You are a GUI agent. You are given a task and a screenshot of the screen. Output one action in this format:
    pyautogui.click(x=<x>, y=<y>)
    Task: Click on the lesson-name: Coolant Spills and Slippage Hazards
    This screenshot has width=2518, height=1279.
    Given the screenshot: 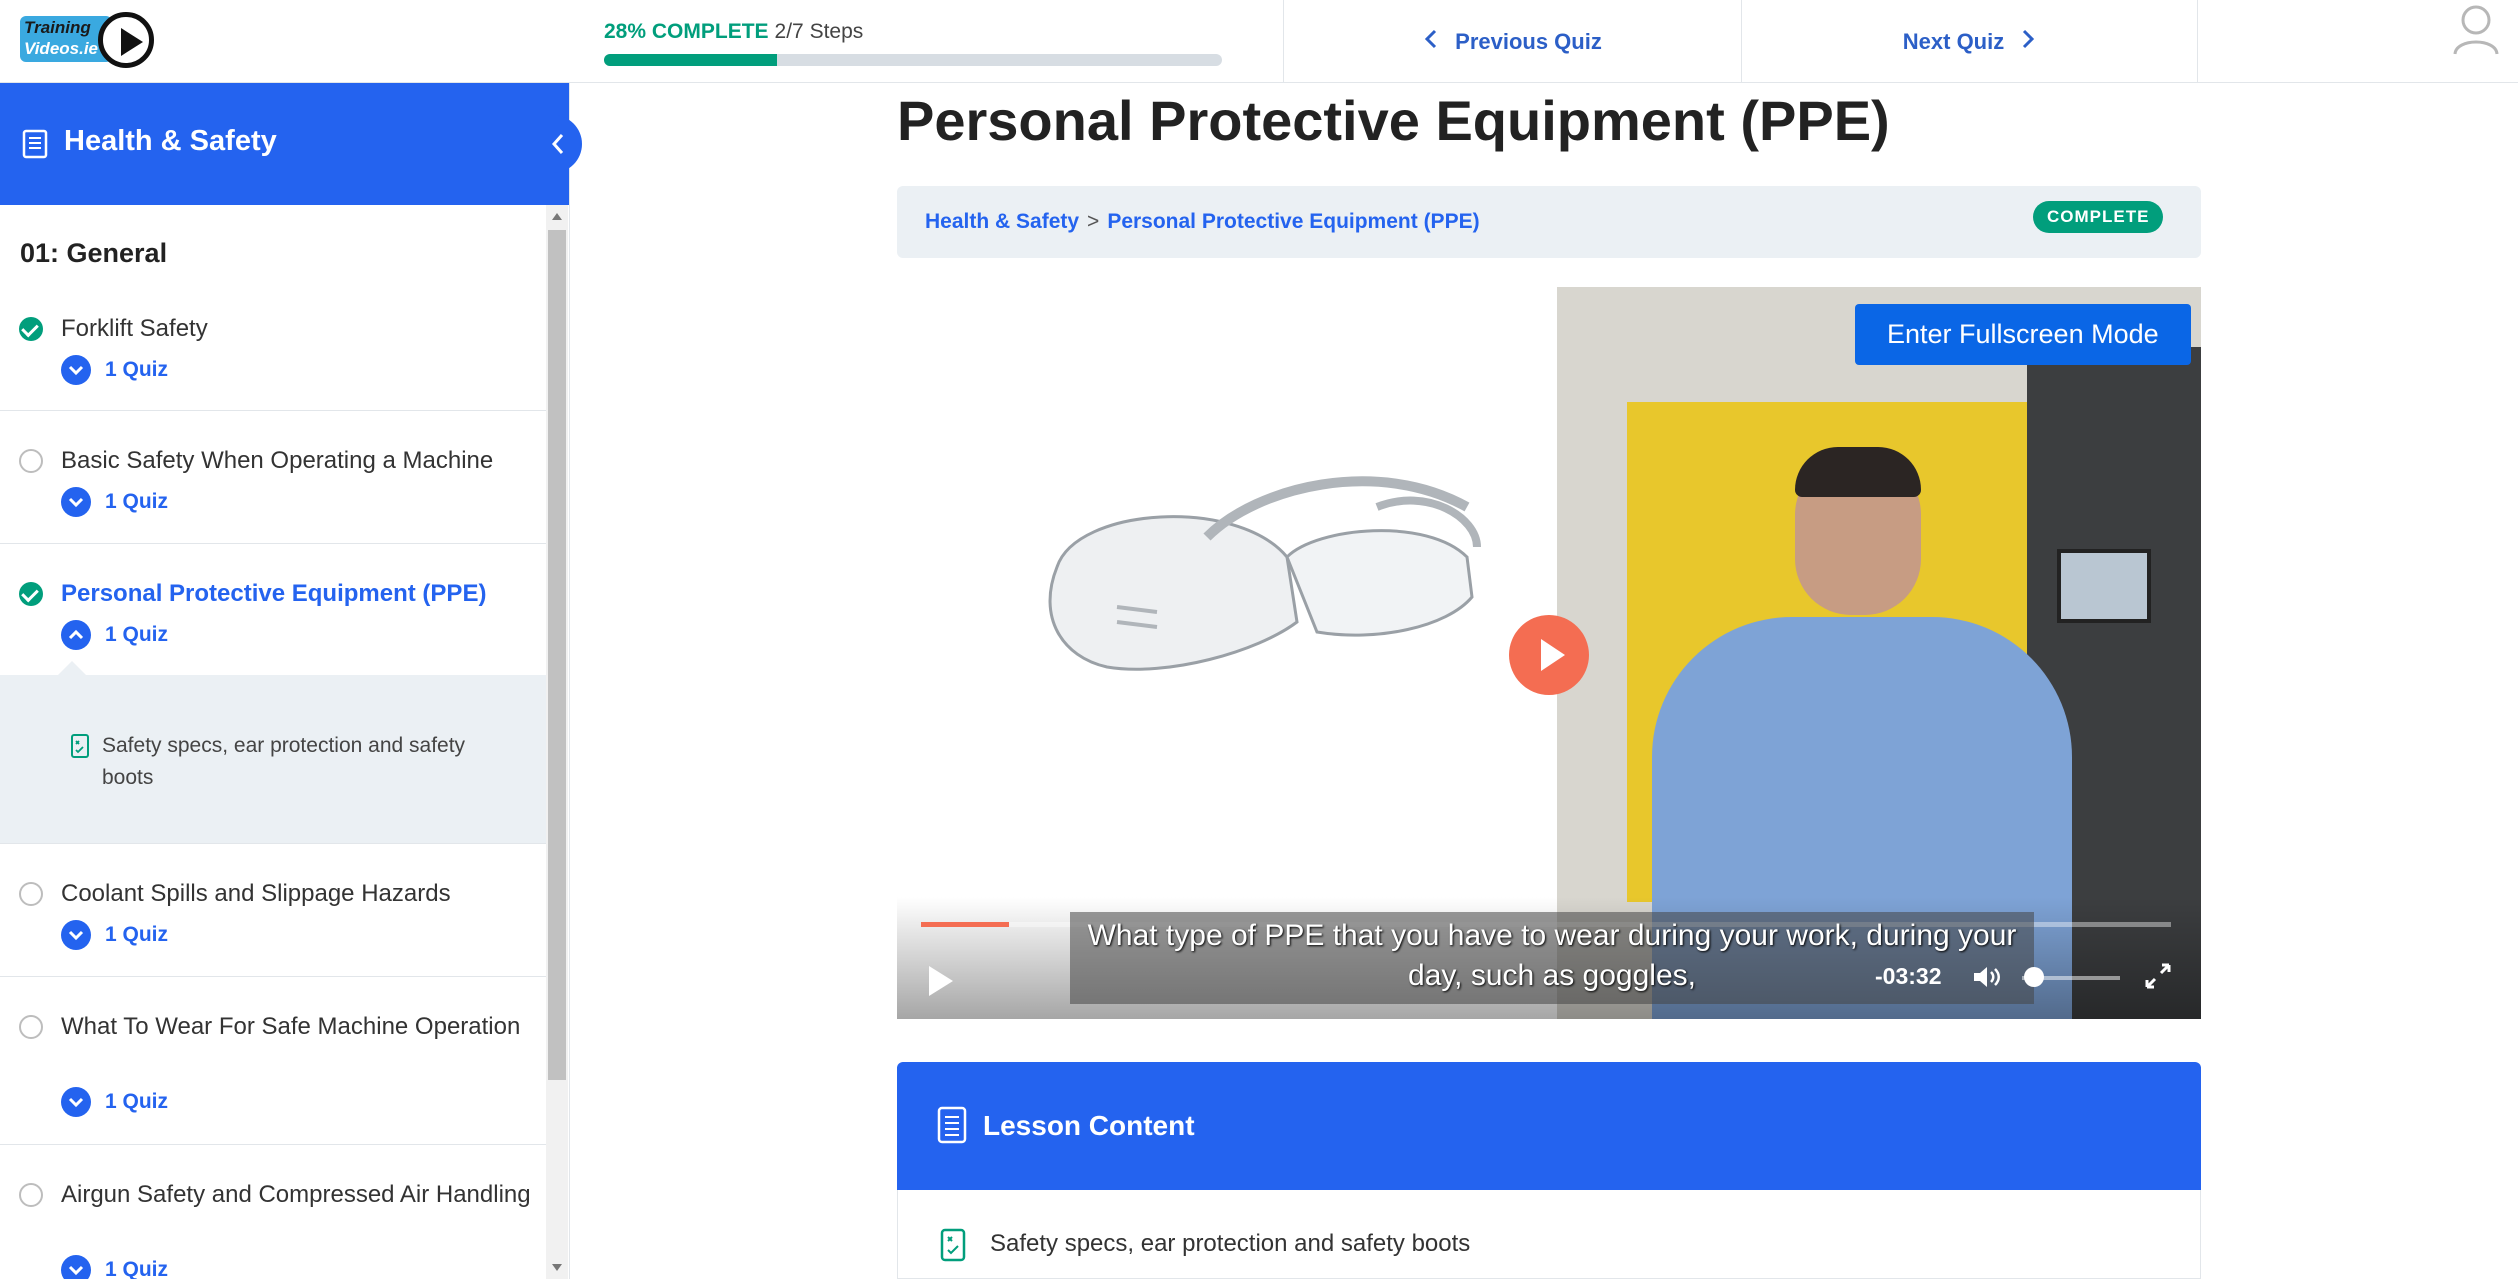 What is the action you would take?
    pyautogui.click(x=296, y=893)
    